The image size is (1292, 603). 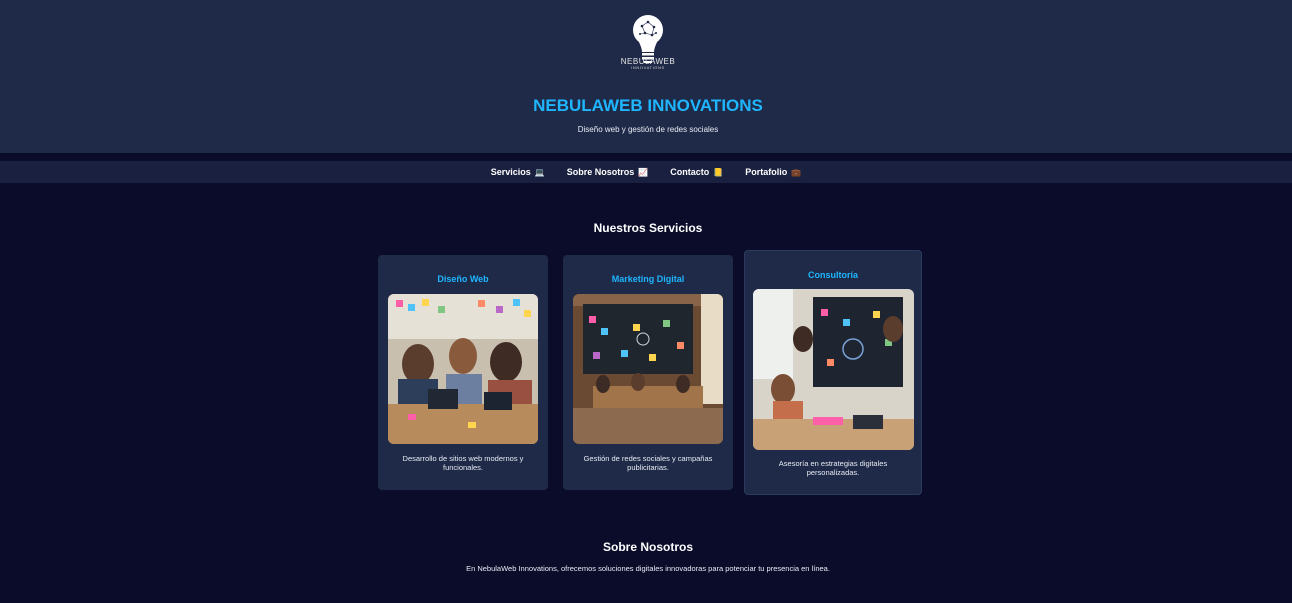 I want to click on nav-item-servicios: Servicios 💻, so click(x=518, y=172).